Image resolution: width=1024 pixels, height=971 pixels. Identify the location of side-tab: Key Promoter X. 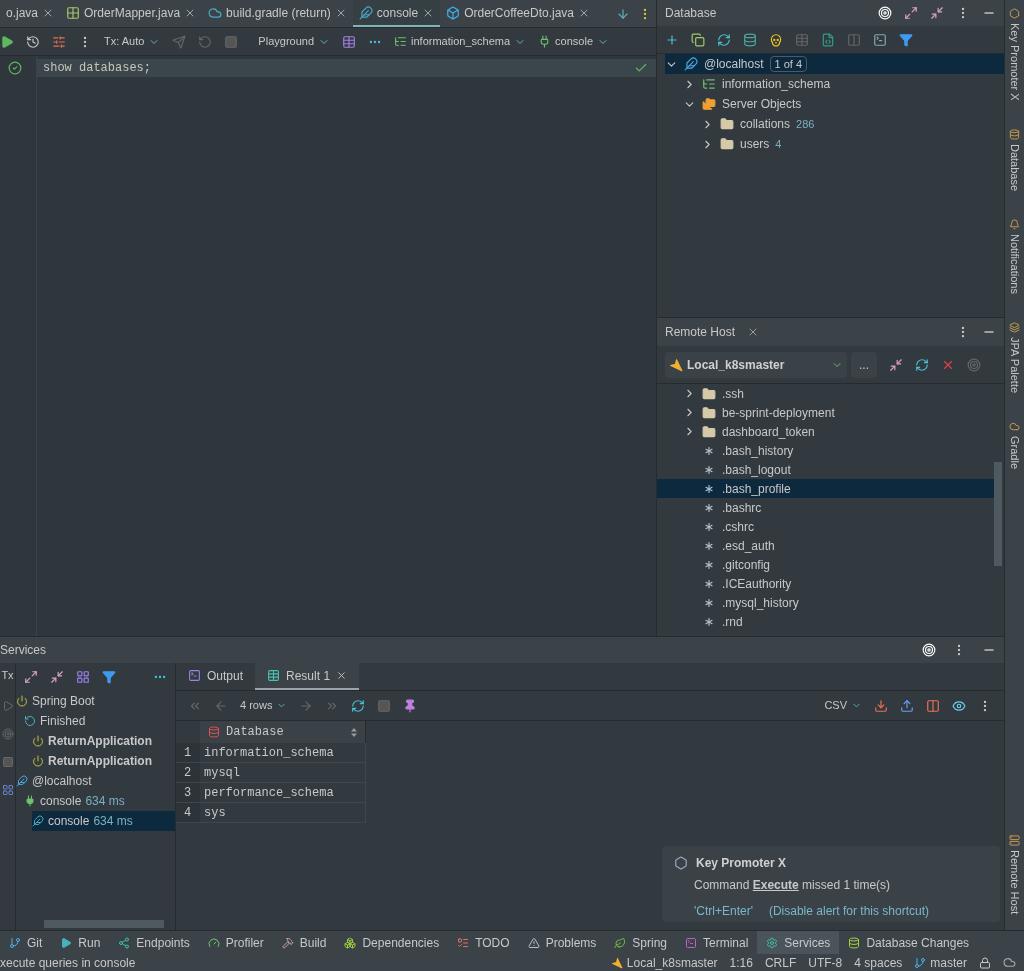
(1014, 54).